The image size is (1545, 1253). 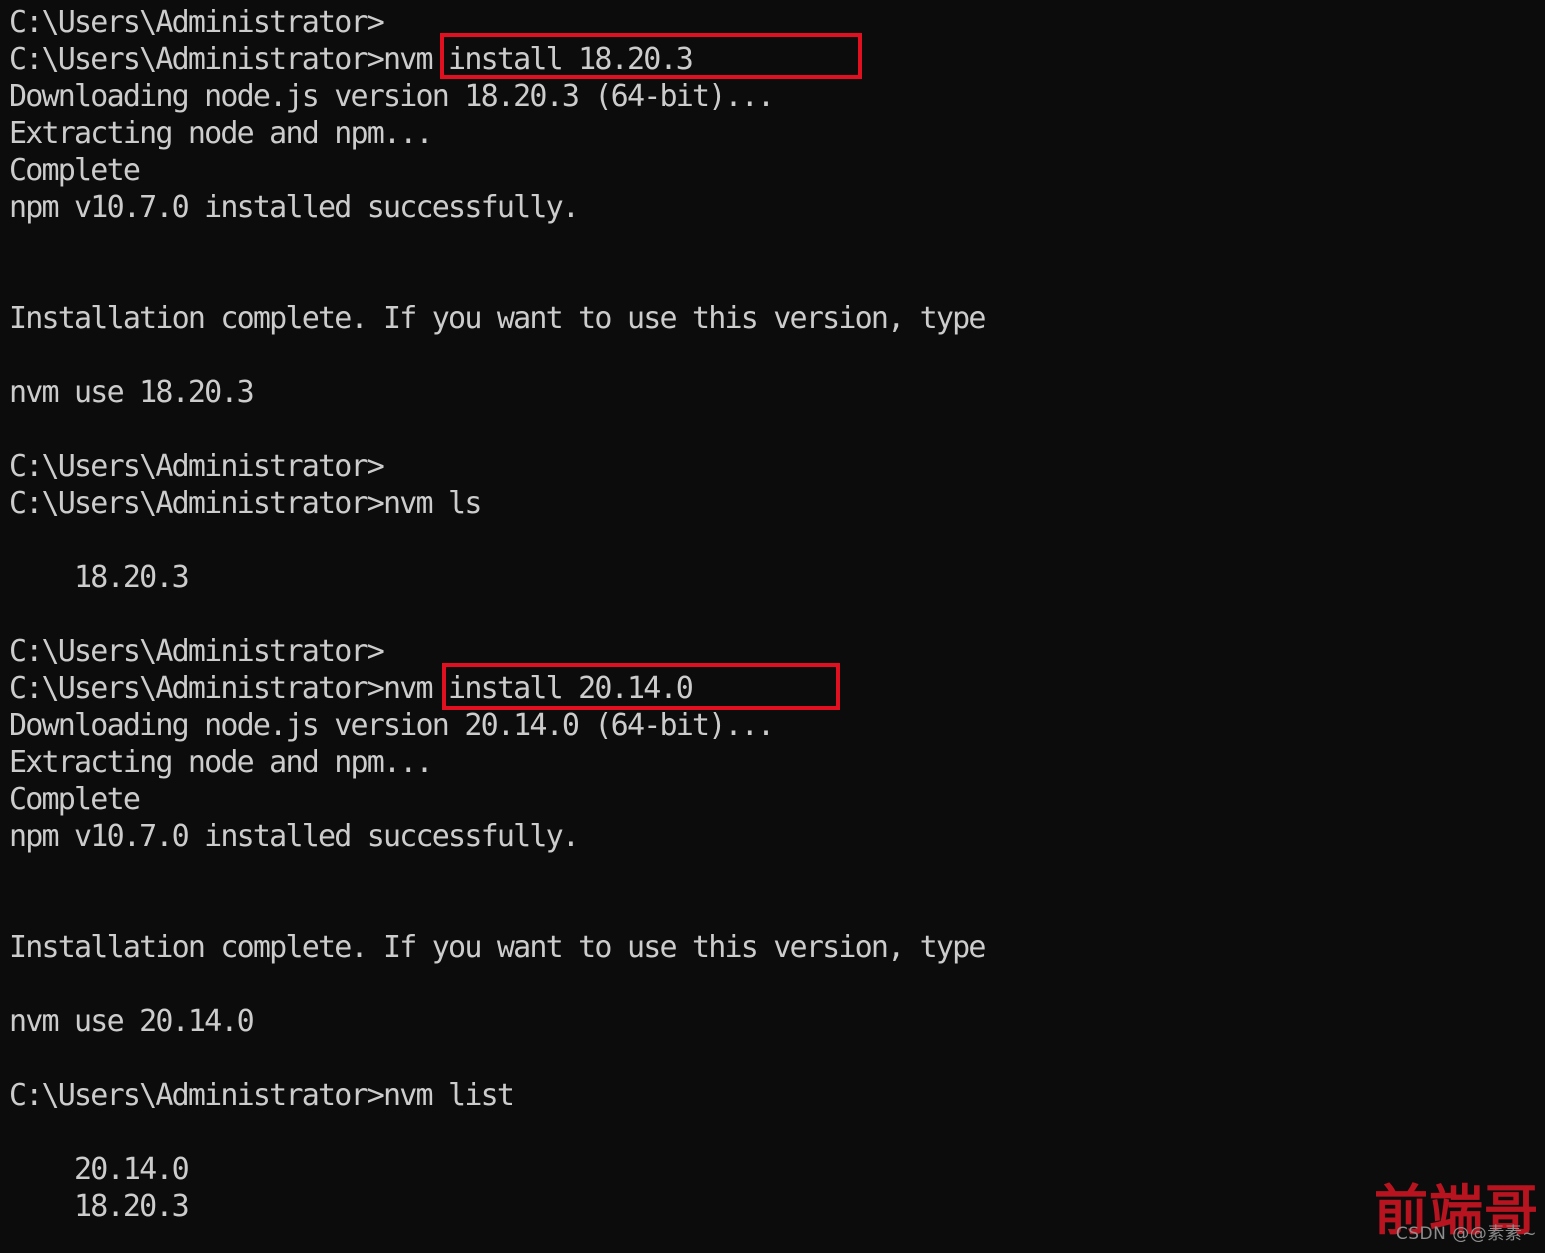 What do you see at coordinates (1438, 1218) in the screenshot?
I see `watermark: 前端哥 CSDN @@素素~` at bounding box center [1438, 1218].